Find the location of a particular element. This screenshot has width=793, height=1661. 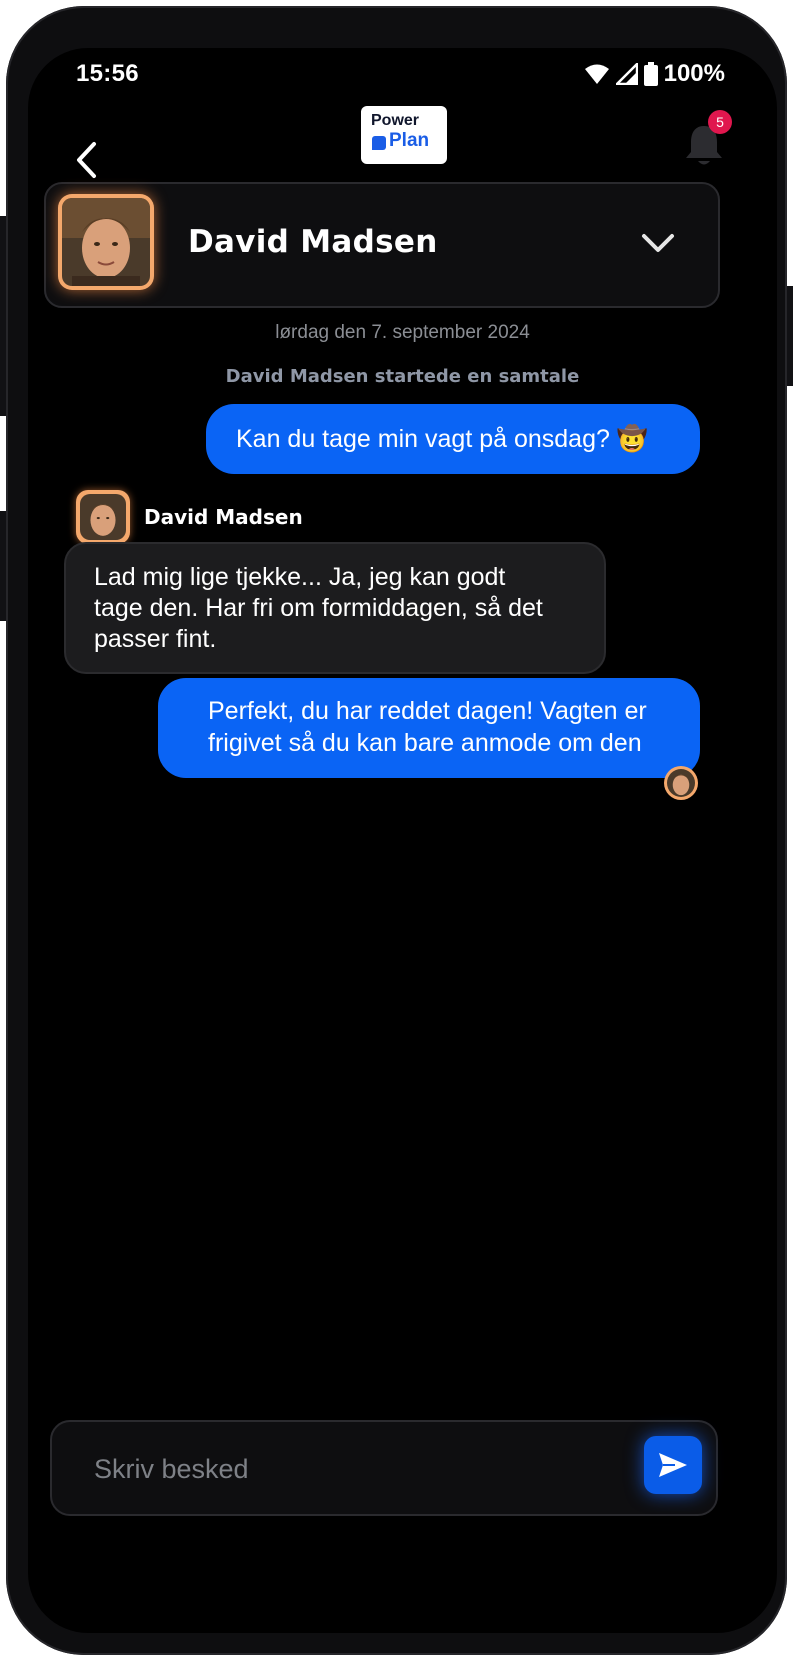

send-button is located at coordinates (673, 1465).